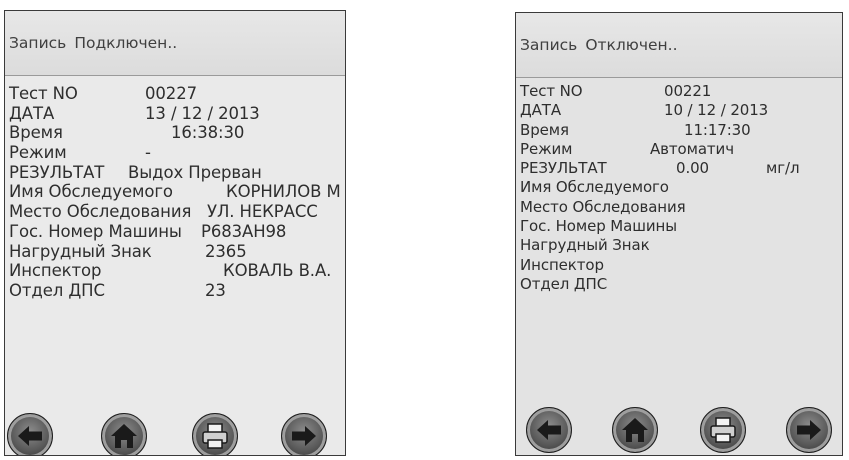  I want to click on row-test-number: Тест NO 00221, so click(681, 91).